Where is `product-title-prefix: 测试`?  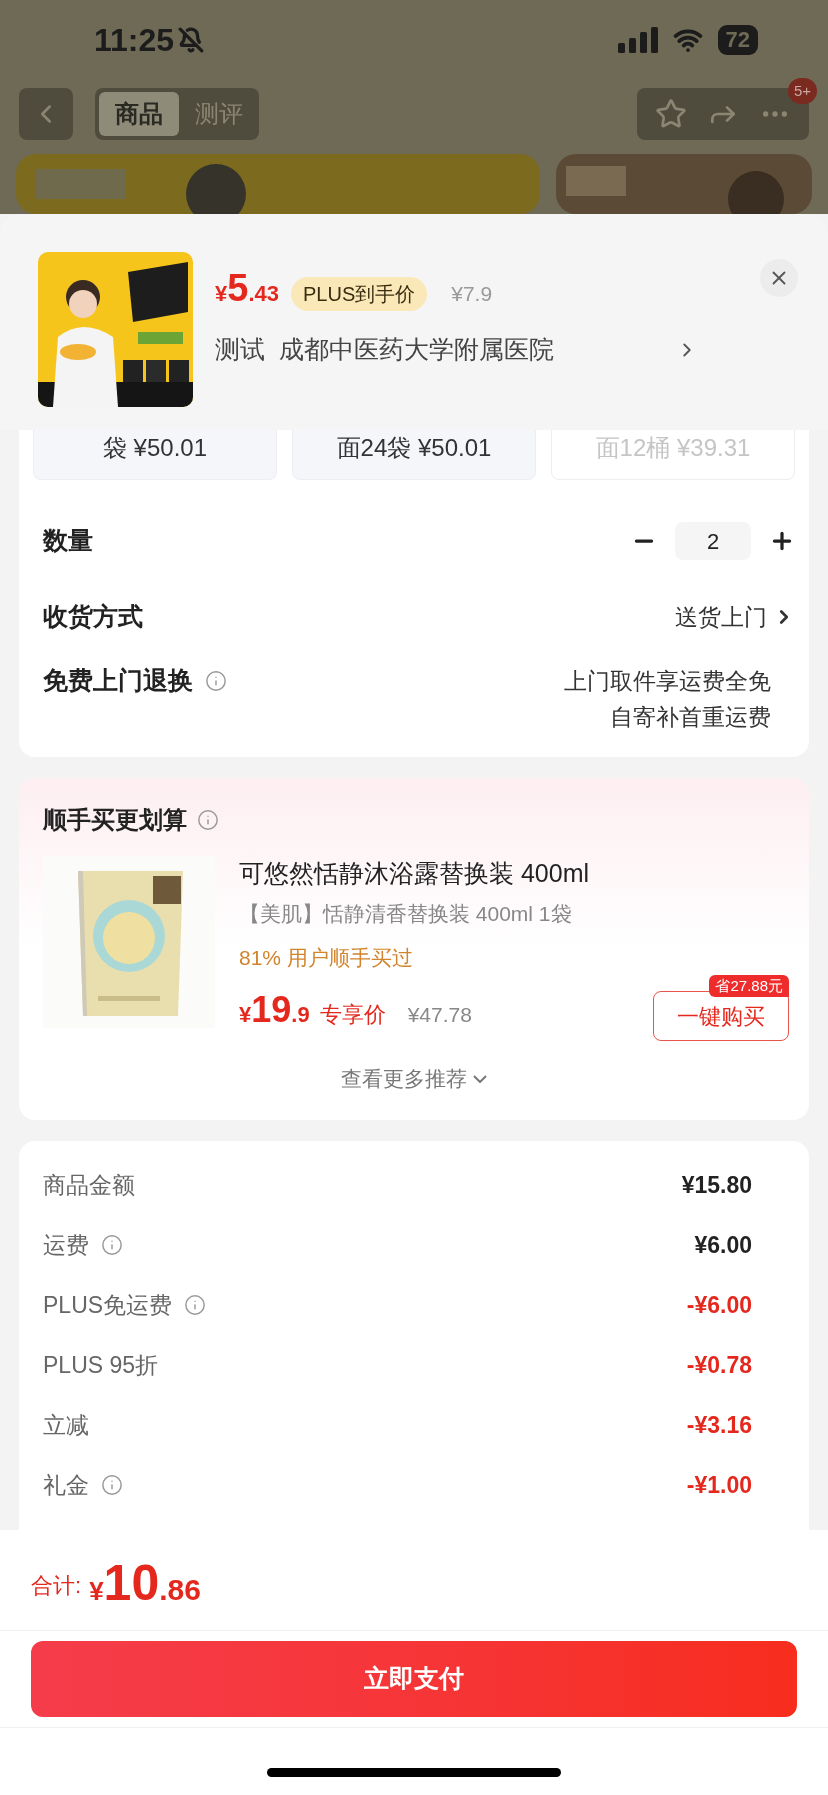
product-title-prefix: 测试 is located at coordinates (240, 349).